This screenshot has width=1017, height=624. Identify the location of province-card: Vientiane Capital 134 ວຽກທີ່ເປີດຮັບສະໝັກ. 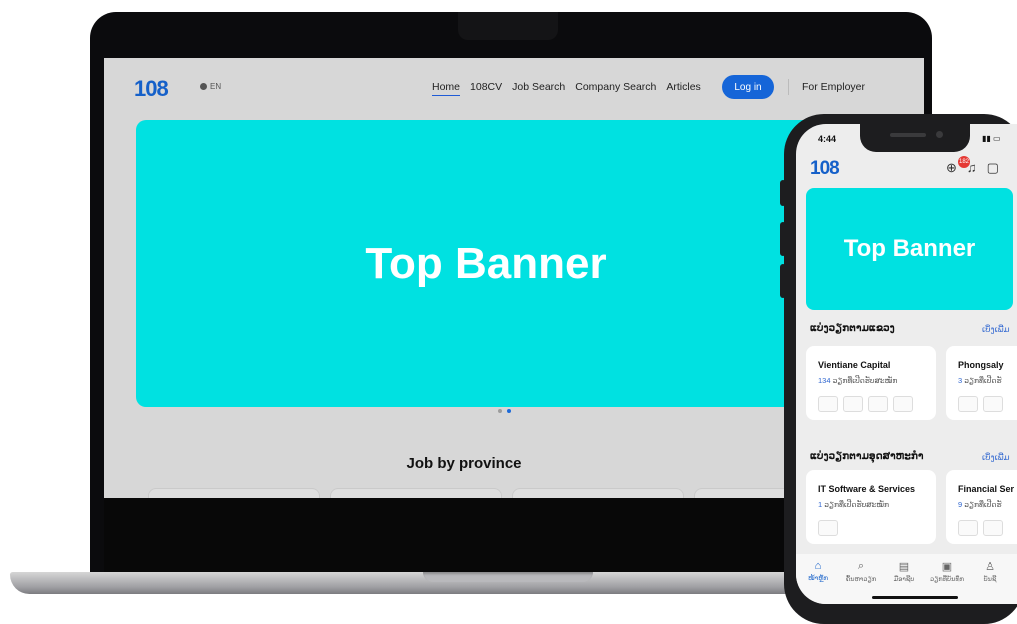
(871, 383).